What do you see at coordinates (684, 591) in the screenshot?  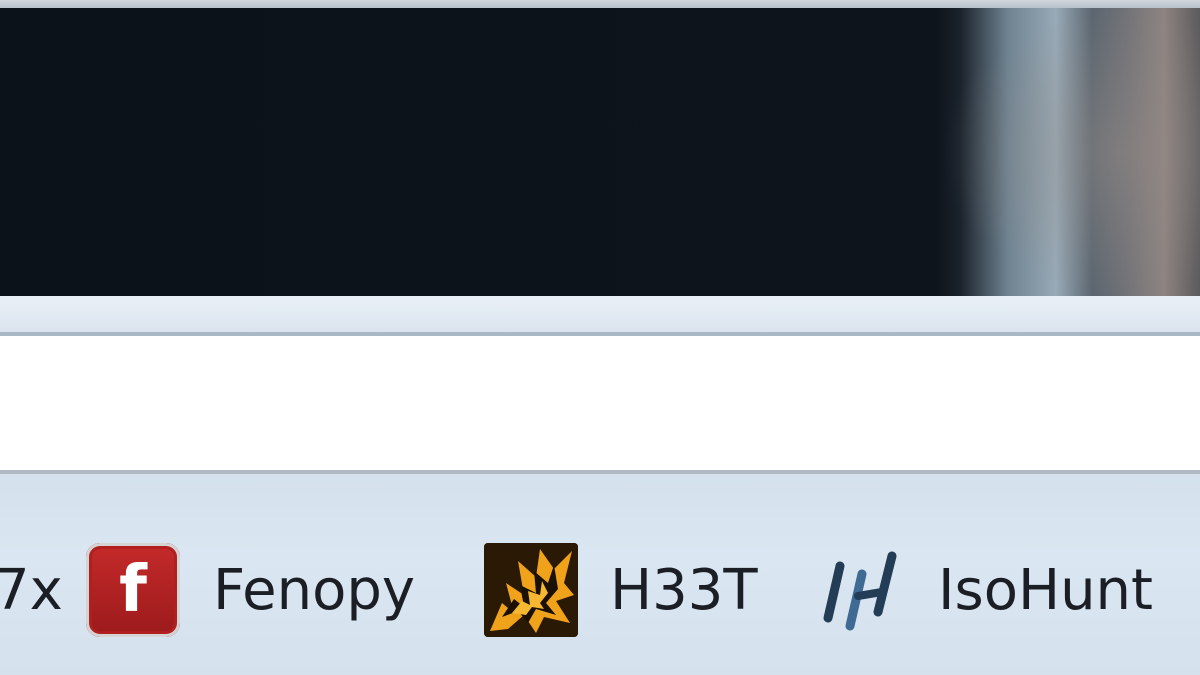 I see `bookmark-h33t-label: H33T` at bounding box center [684, 591].